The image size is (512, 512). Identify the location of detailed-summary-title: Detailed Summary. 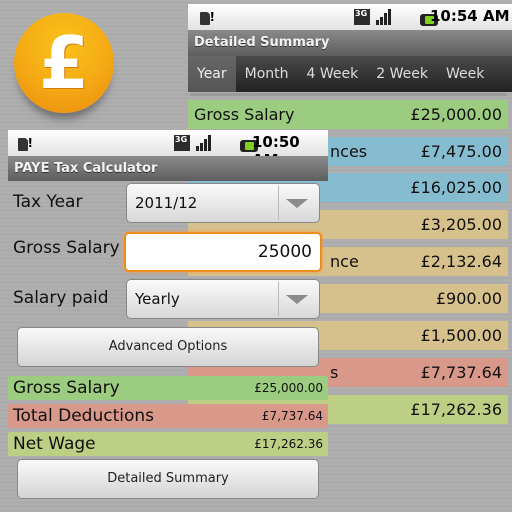
(350, 43).